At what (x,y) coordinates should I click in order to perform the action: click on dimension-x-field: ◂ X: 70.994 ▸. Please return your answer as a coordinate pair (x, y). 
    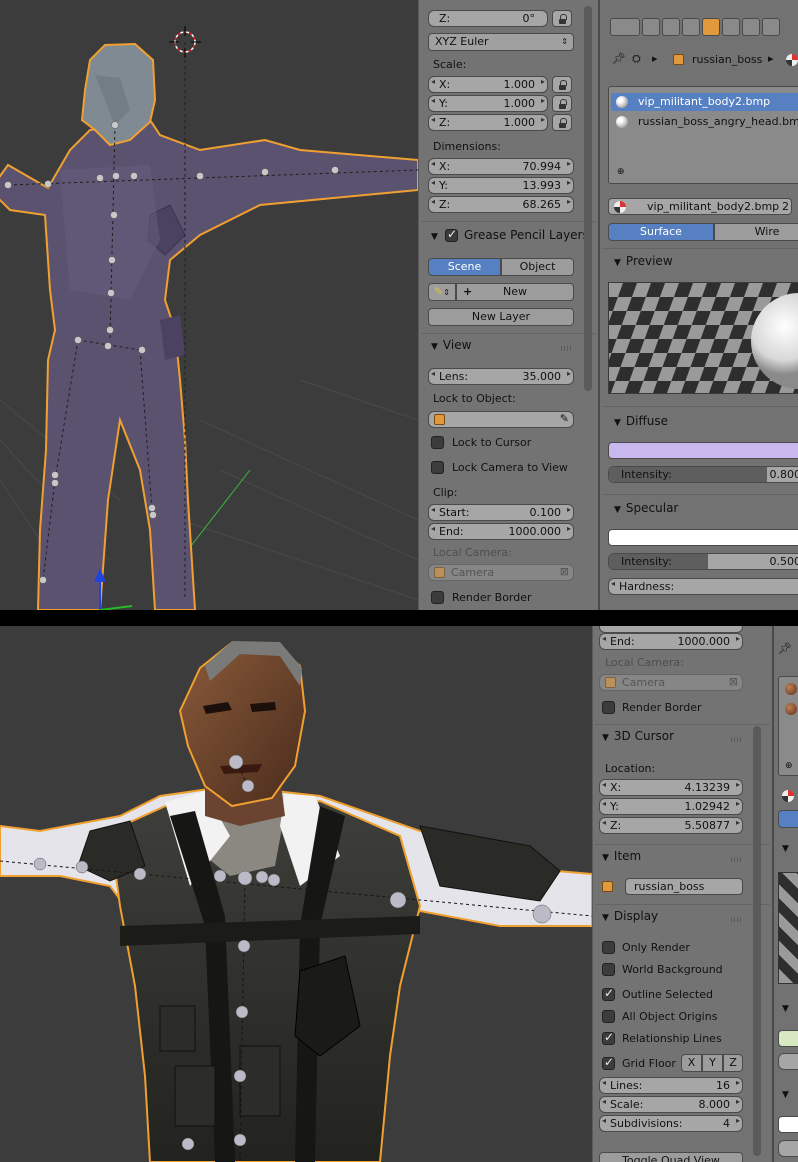
    Looking at the image, I should click on (501, 166).